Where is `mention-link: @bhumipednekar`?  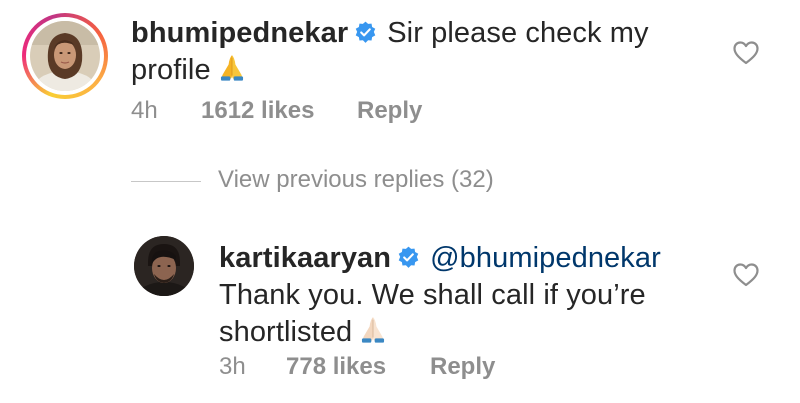
mention-link: @bhumipednekar is located at coordinates (545, 258).